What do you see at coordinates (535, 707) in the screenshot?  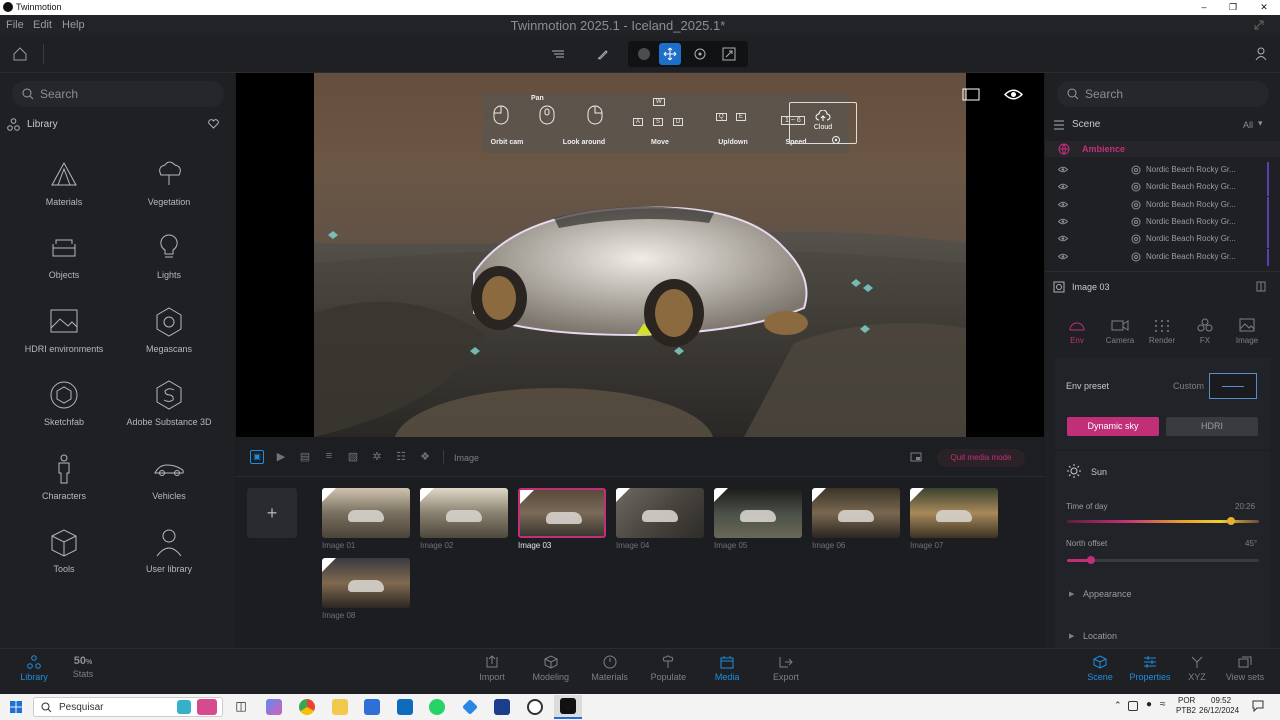 I see `app-recorder-icon` at bounding box center [535, 707].